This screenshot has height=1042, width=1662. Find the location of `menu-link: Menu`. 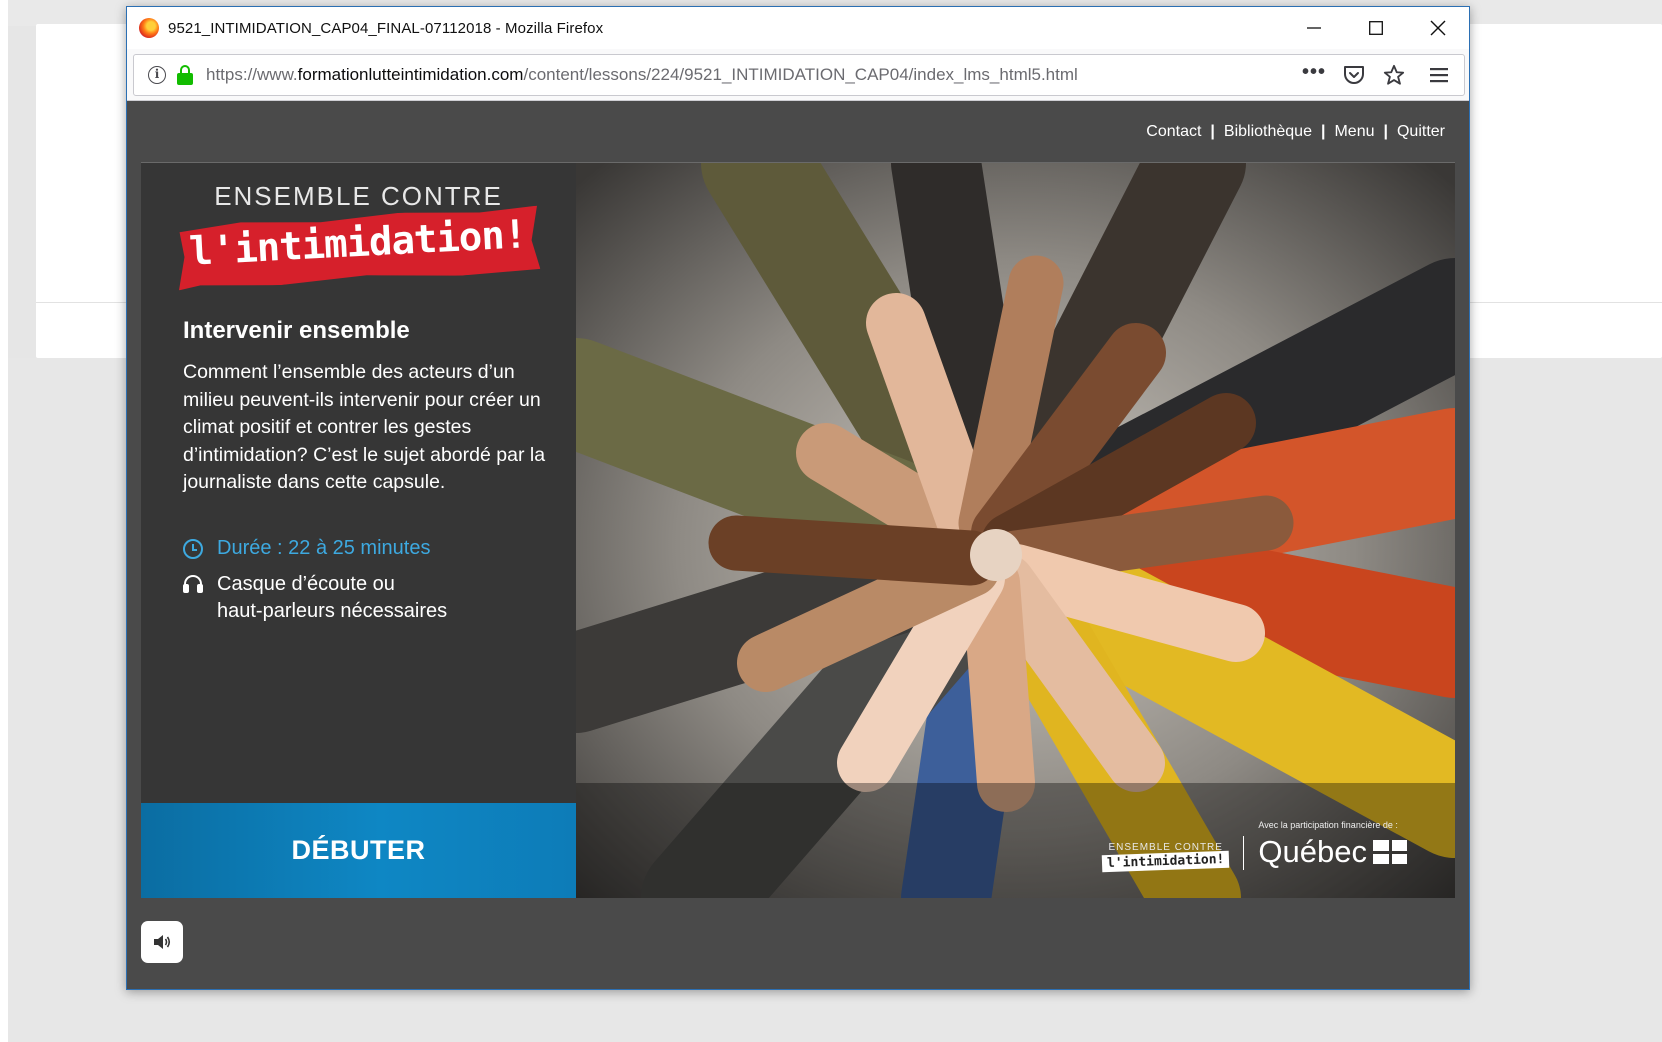

menu-link: Menu is located at coordinates (1354, 132).